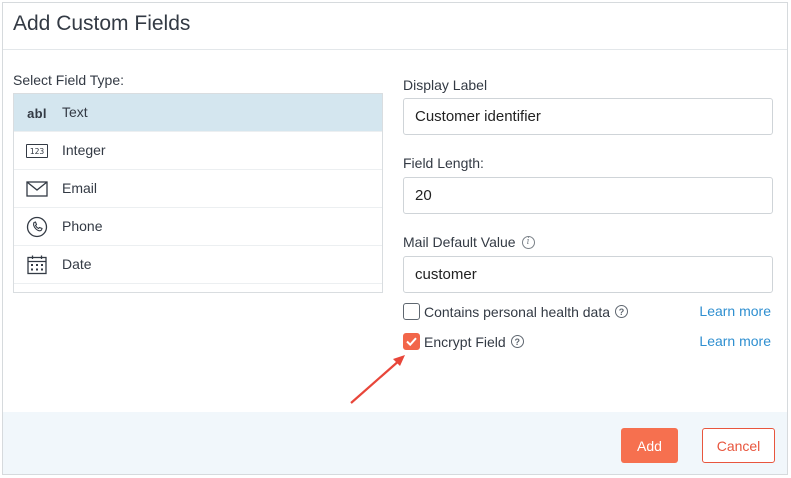 This screenshot has height=478, width=791. I want to click on encrypt-field-checkbox, so click(411, 341).